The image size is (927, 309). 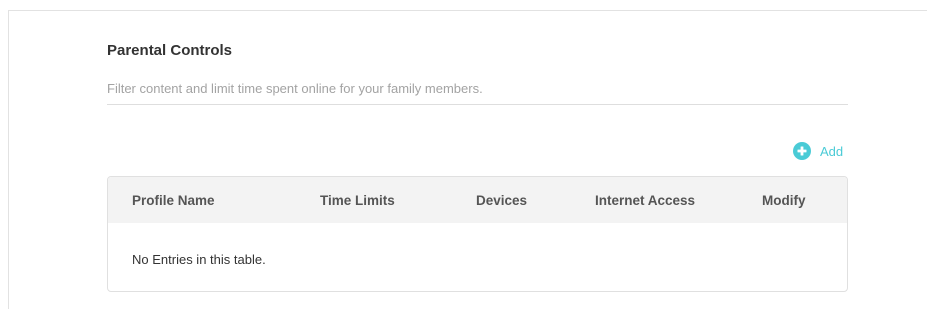 I want to click on add-label: Add, so click(x=832, y=151).